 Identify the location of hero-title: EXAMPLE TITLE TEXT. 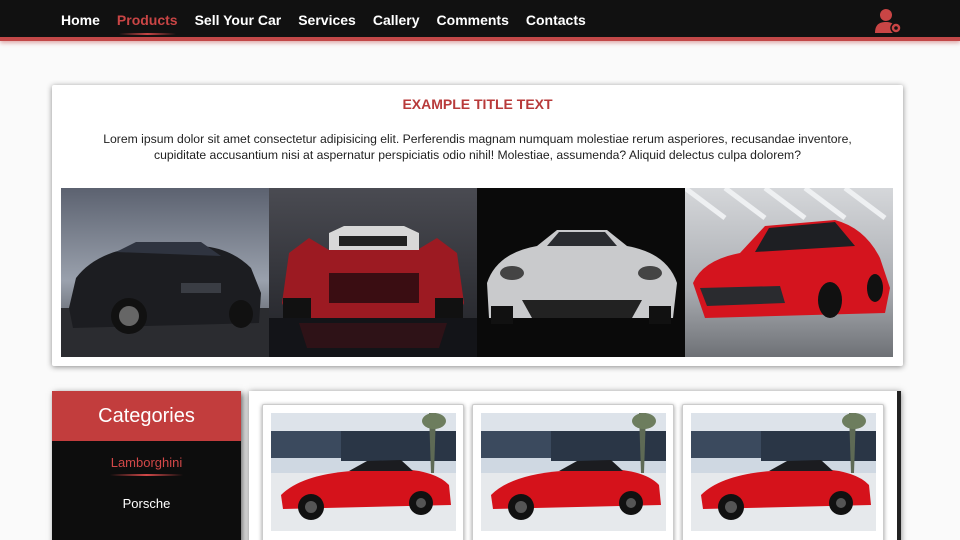
(477, 104).